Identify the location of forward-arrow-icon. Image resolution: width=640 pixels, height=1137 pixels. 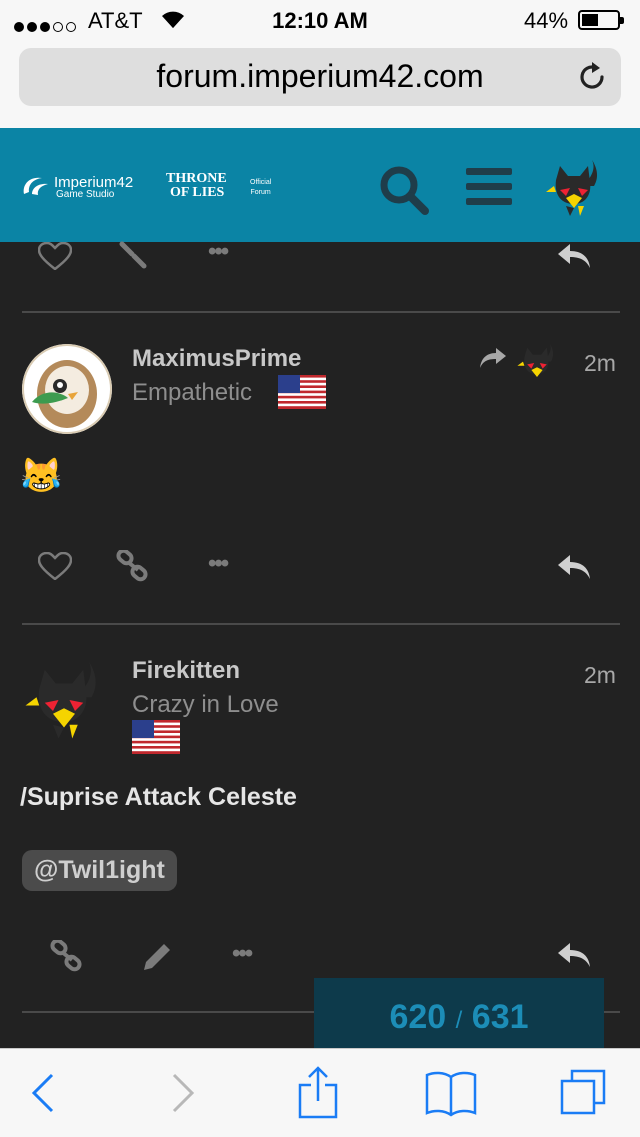
(183, 1093).